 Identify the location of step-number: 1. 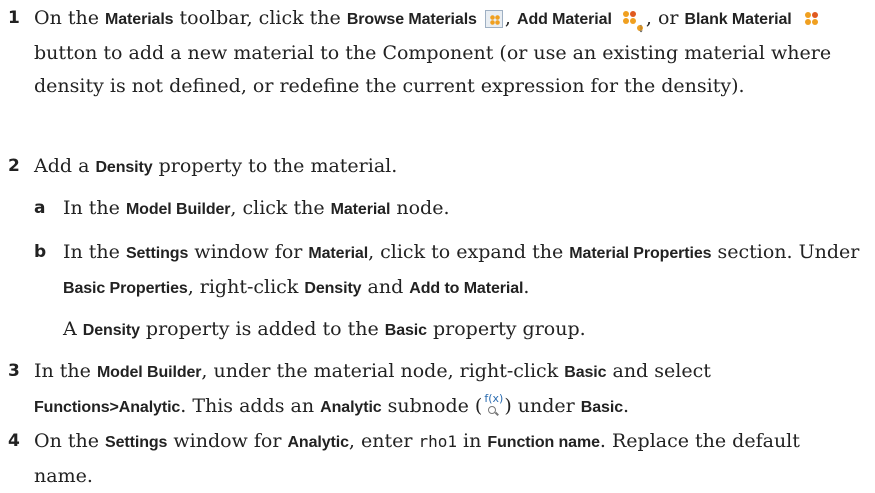
(14, 18).